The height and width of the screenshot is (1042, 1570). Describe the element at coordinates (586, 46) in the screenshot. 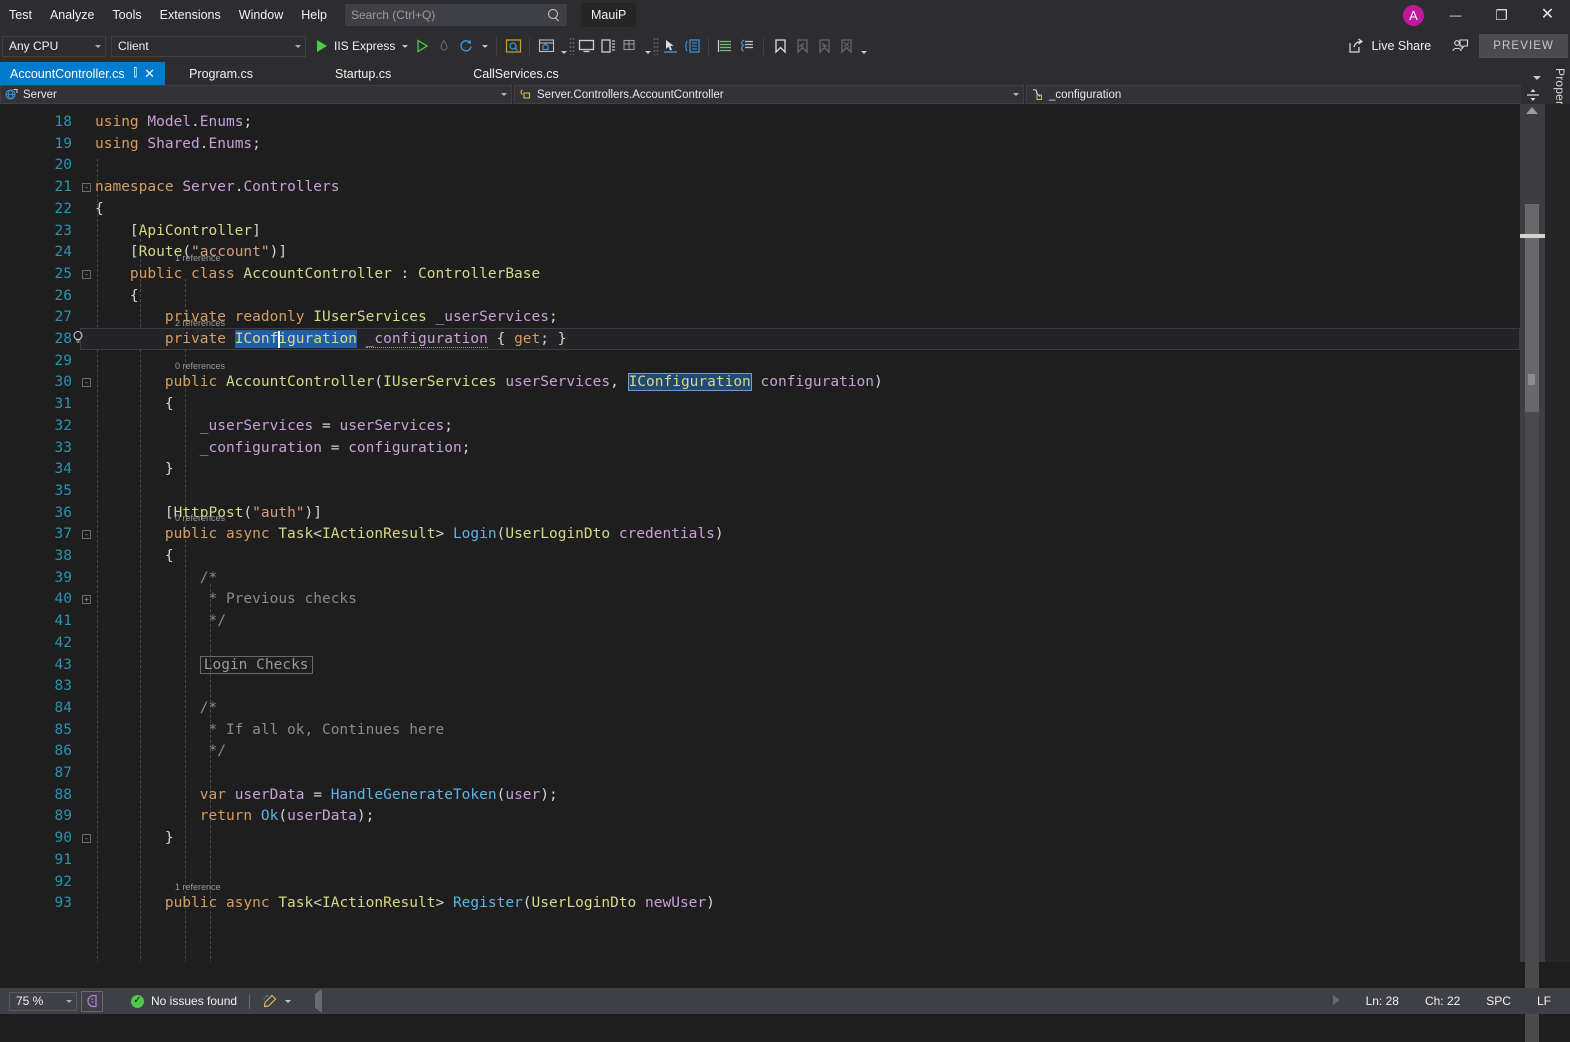

I see `desktop-preview-button` at that location.